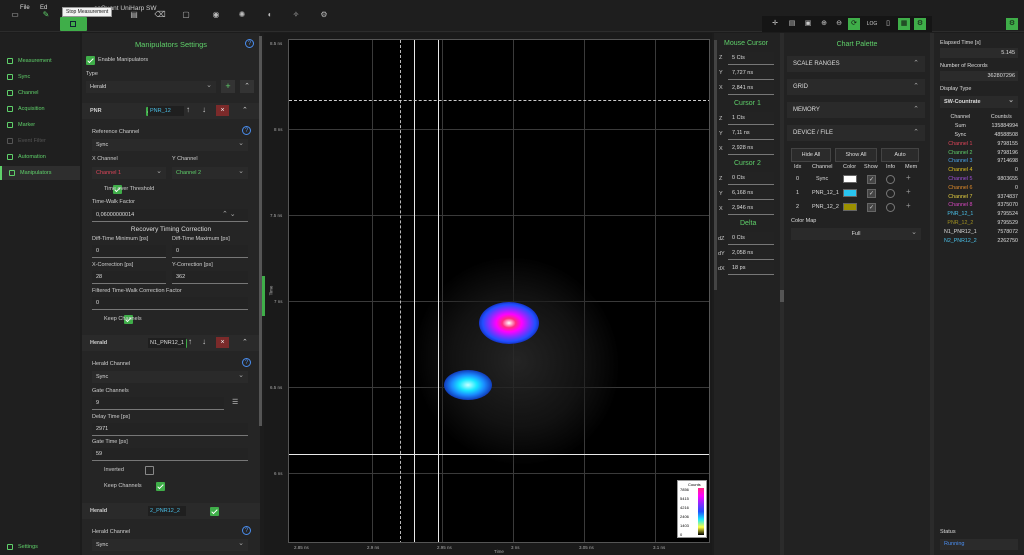  I want to click on sidebar-item-manipulators: Manipulators, so click(40, 173).